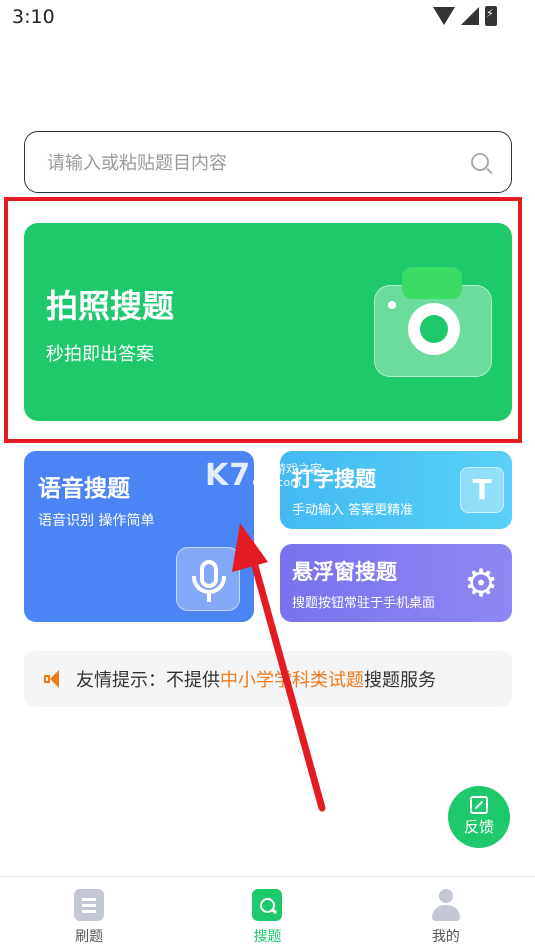  What do you see at coordinates (267, 905) in the screenshot?
I see `search-tab-icon` at bounding box center [267, 905].